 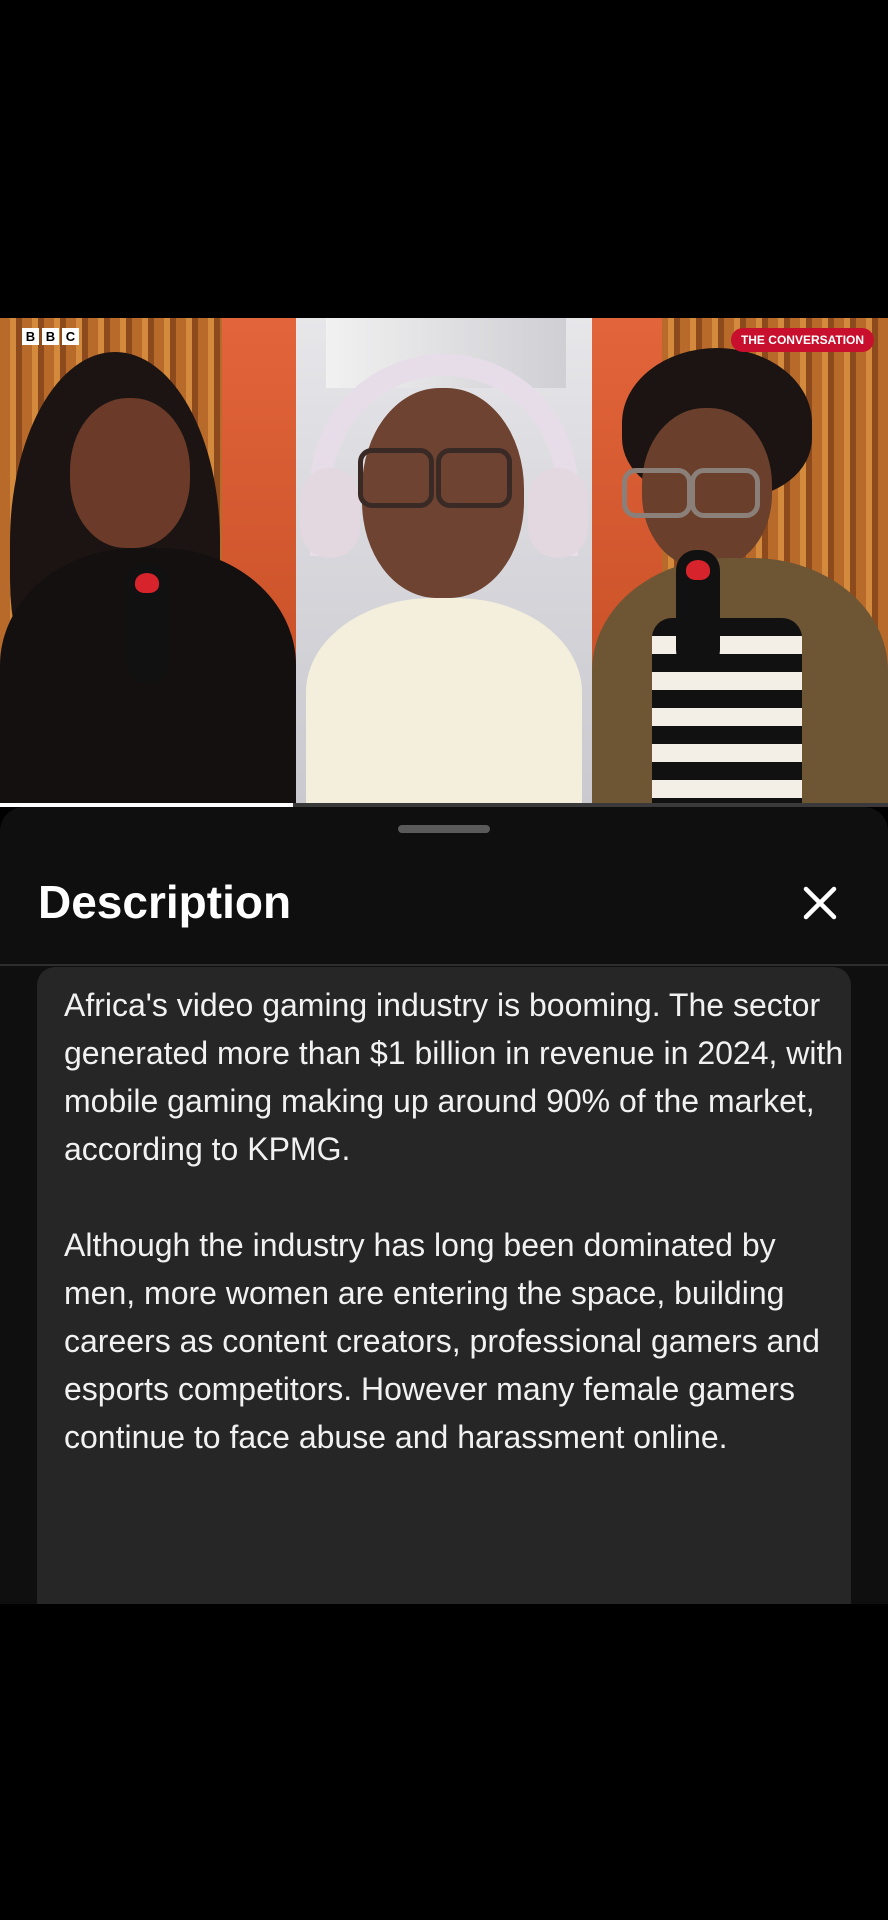 I want to click on bbc-logo-letter: C, so click(x=70, y=336).